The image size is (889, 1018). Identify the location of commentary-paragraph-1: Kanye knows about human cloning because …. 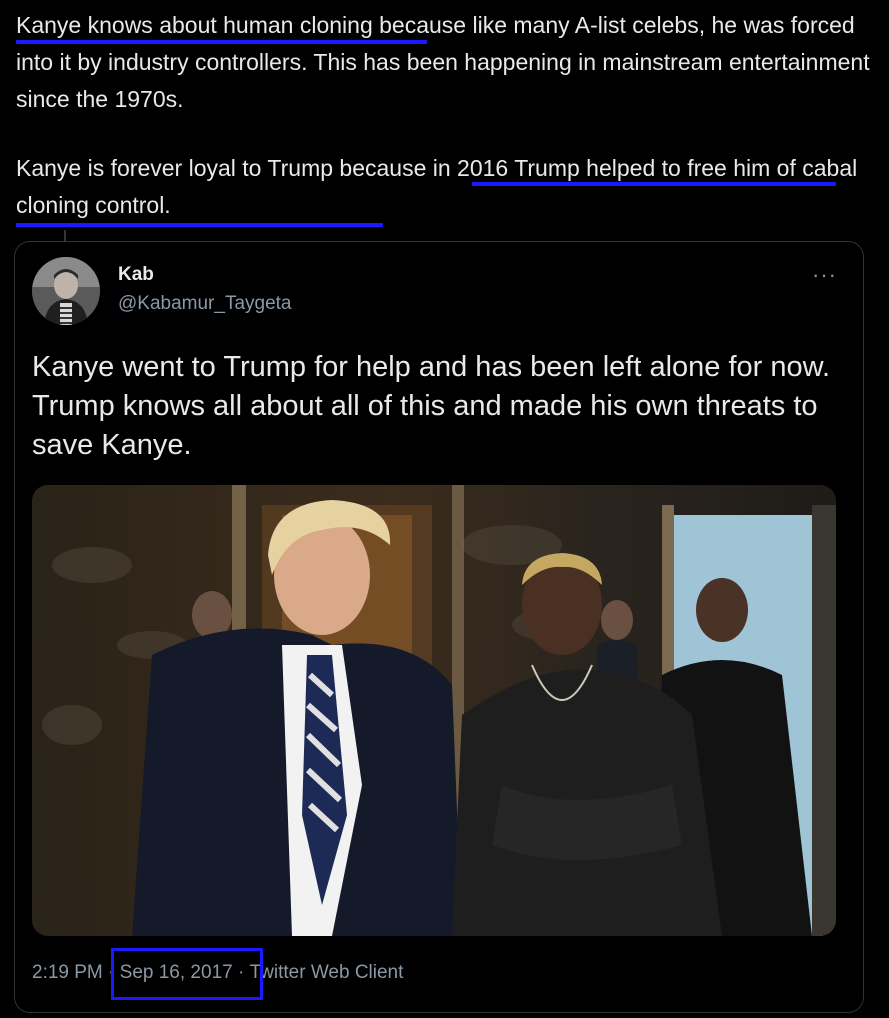
(443, 62).